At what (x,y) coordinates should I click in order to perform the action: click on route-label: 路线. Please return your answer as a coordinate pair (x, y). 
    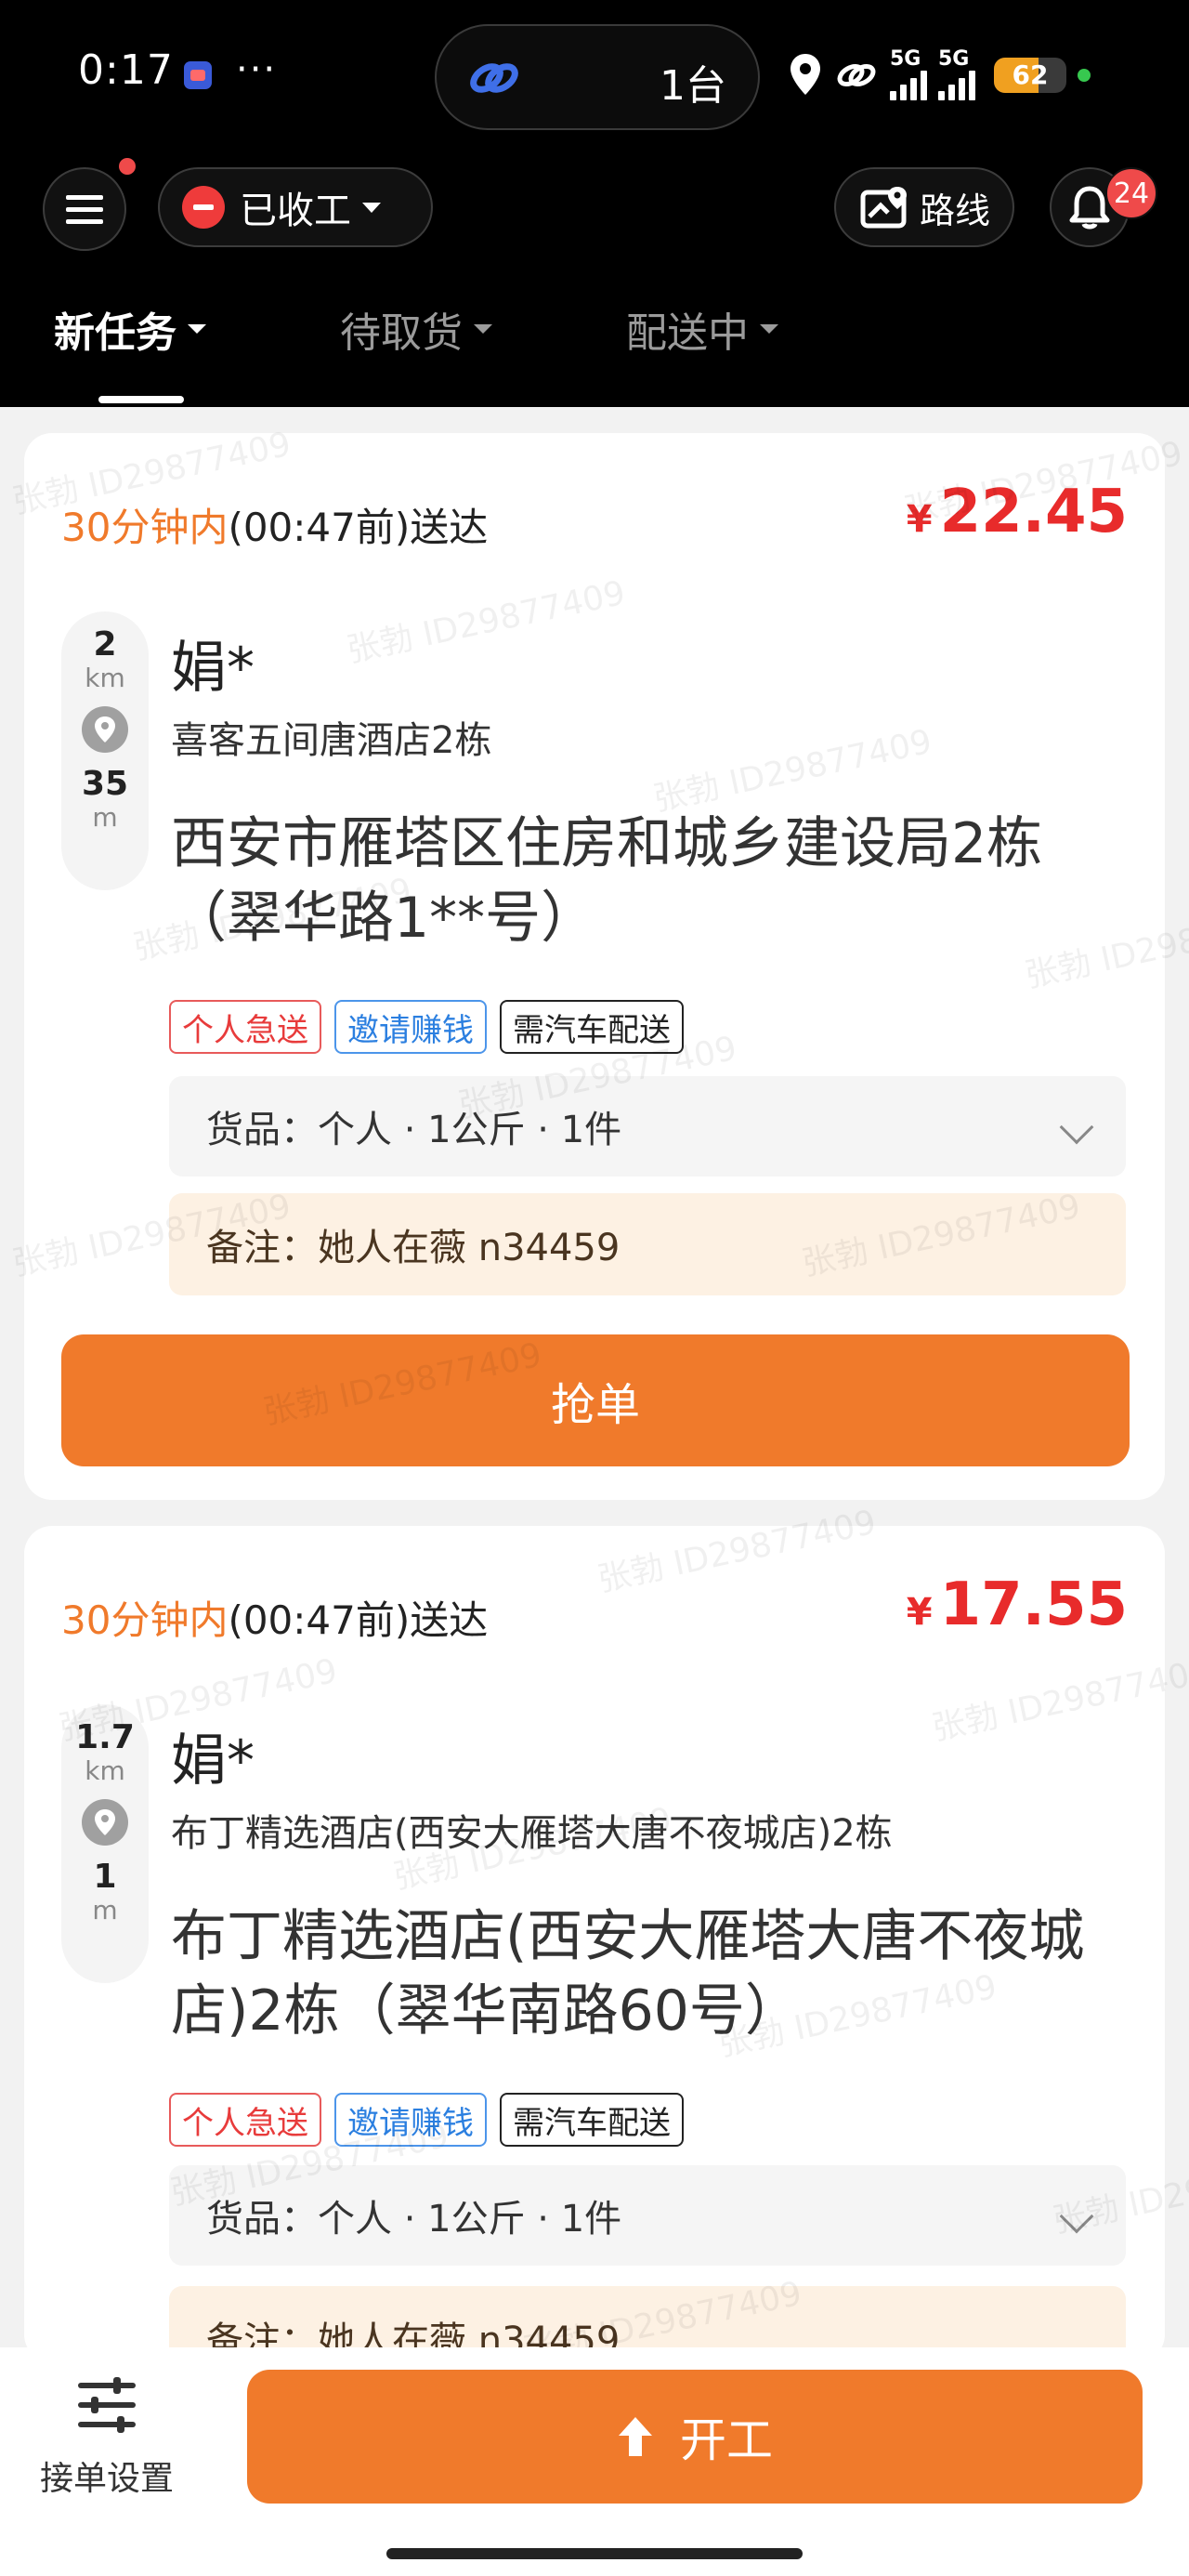
    Looking at the image, I should click on (955, 210).